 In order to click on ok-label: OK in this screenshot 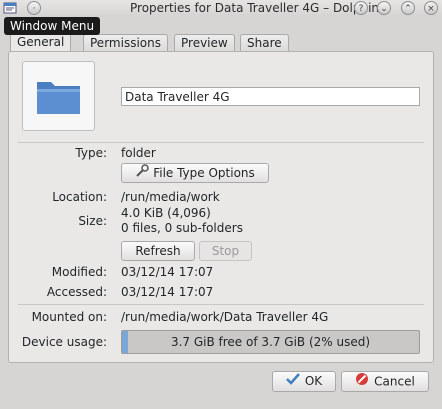, I will do `click(313, 381)`.